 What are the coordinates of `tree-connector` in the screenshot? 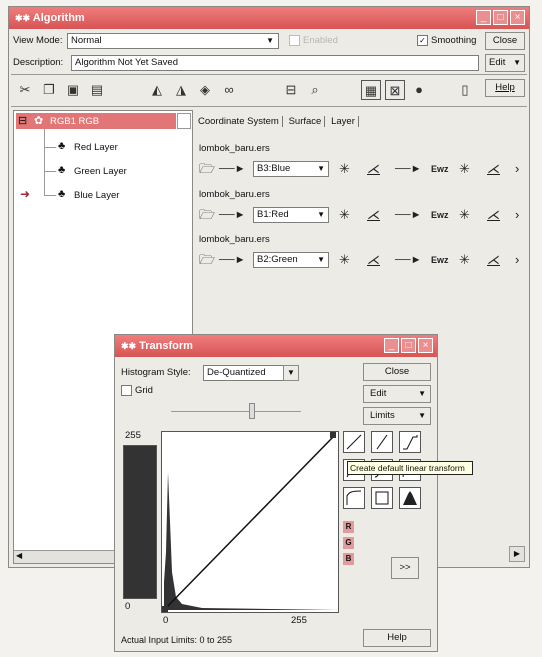 It's located at (44, 162).